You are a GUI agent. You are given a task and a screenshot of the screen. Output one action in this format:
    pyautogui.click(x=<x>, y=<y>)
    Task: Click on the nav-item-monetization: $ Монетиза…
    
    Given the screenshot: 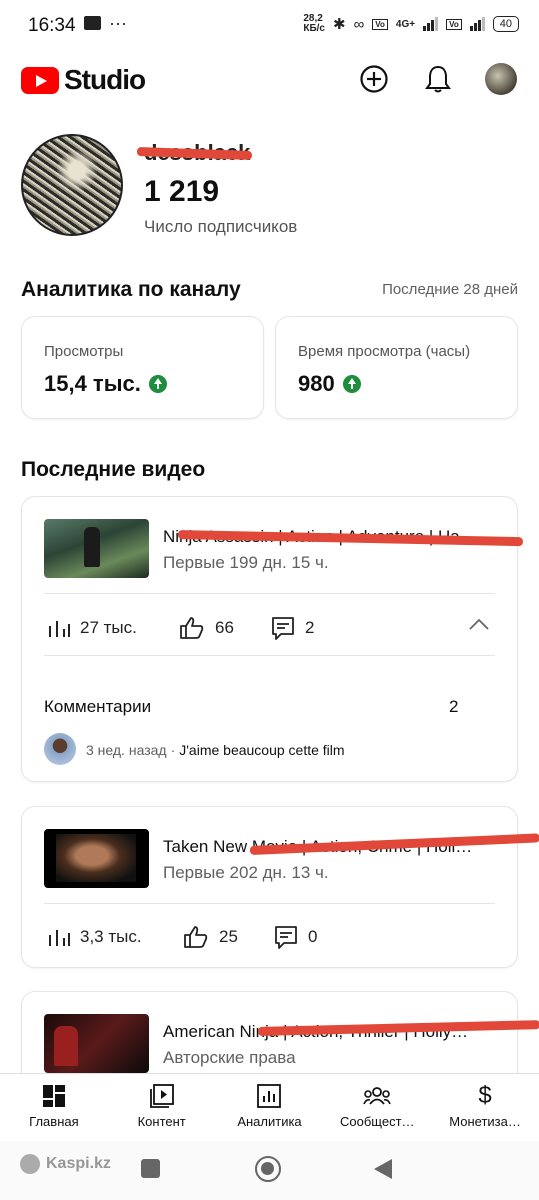 What is the action you would take?
    pyautogui.click(x=485, y=1107)
    